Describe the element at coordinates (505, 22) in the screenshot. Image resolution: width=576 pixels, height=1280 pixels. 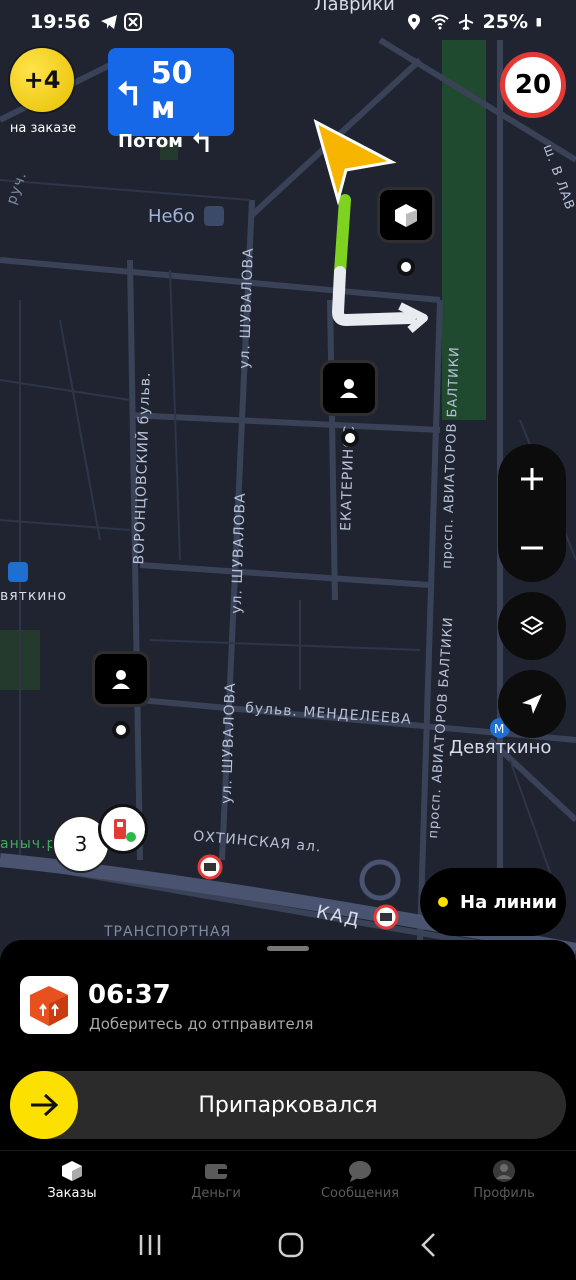
I see `battery-percent: 25%` at that location.